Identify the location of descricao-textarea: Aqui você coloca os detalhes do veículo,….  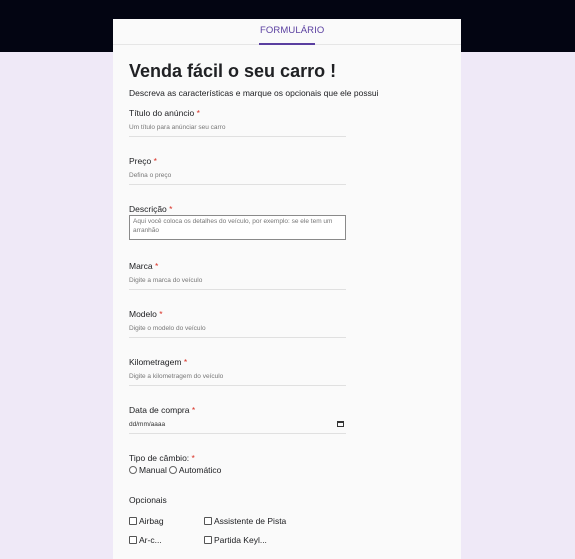
(237, 227).